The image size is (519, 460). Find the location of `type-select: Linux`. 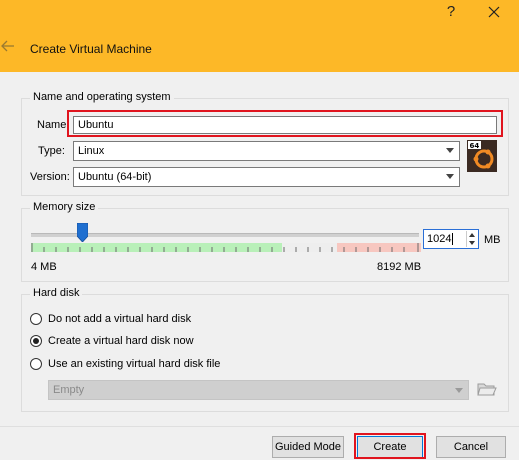

type-select: Linux is located at coordinates (266, 151).